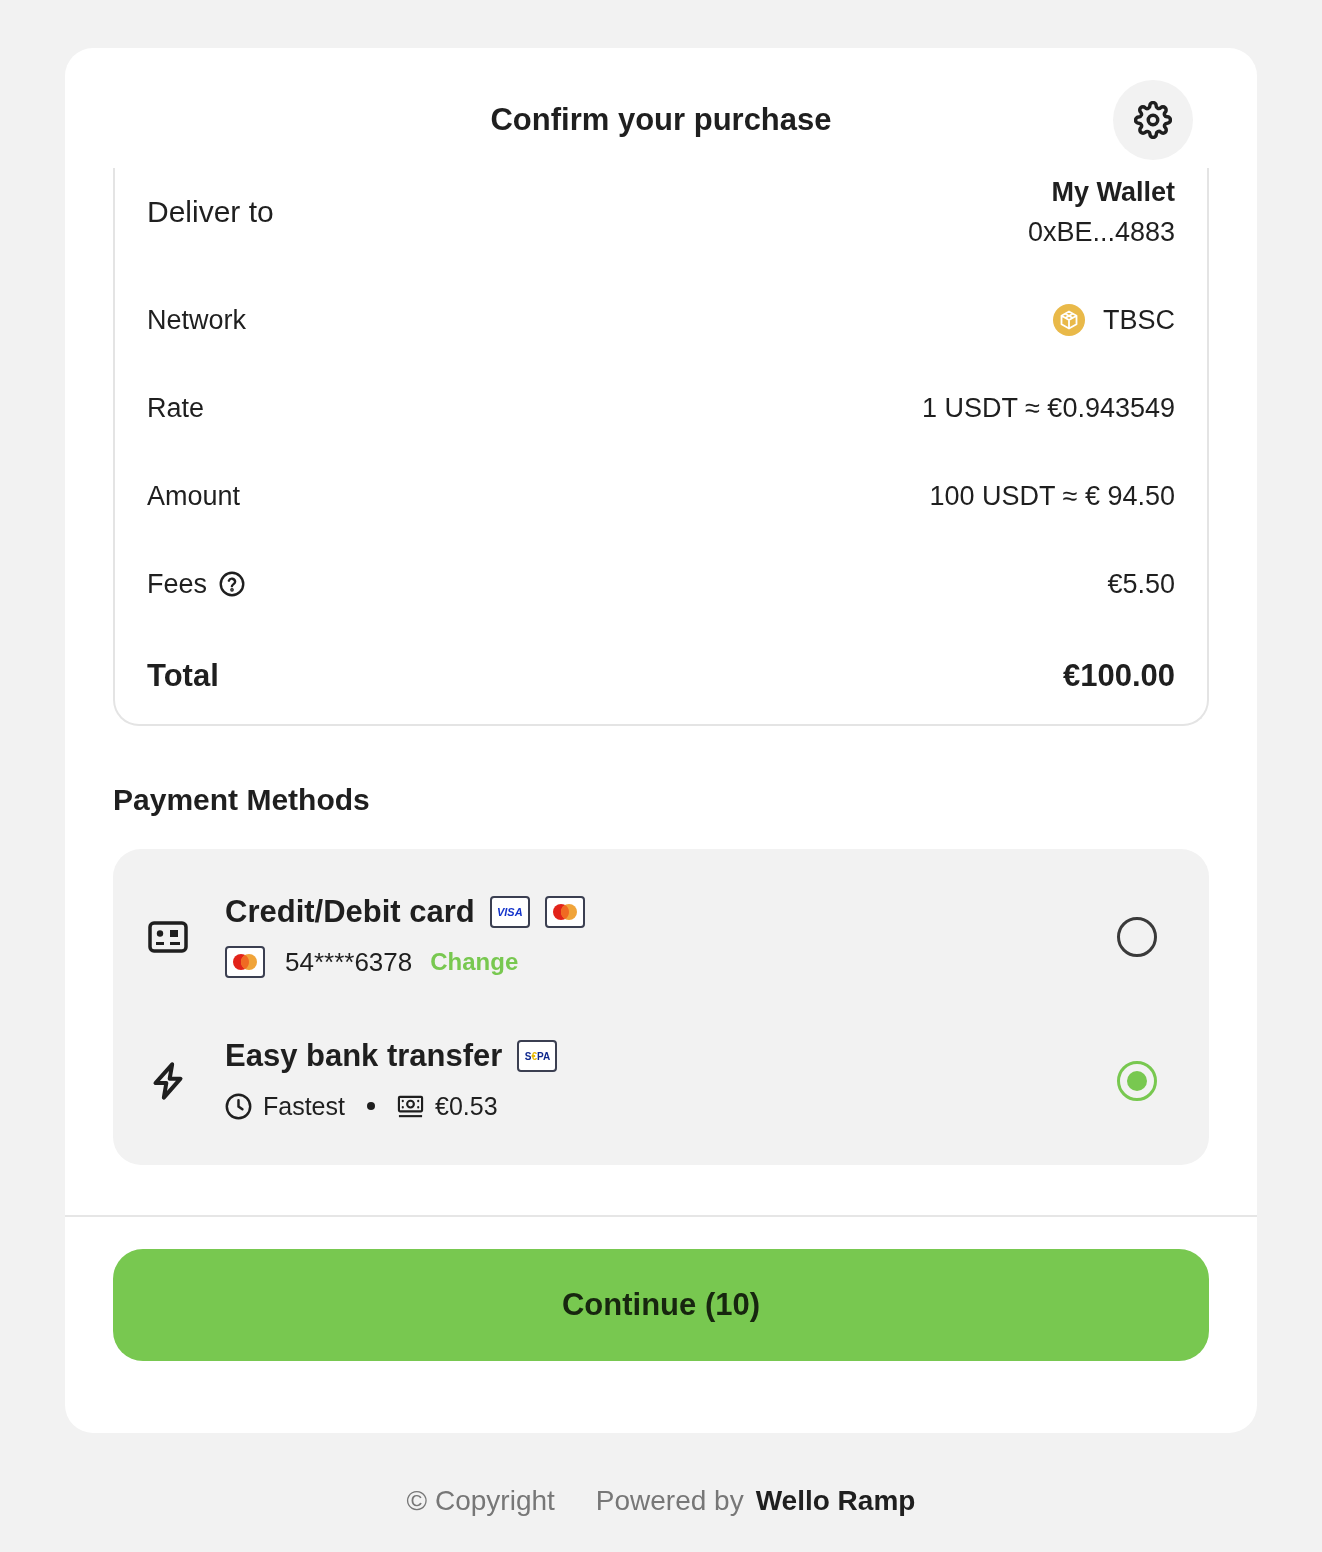 This screenshot has width=1322, height=1552. I want to click on wallet-address: 0xBE...4883, so click(1101, 232).